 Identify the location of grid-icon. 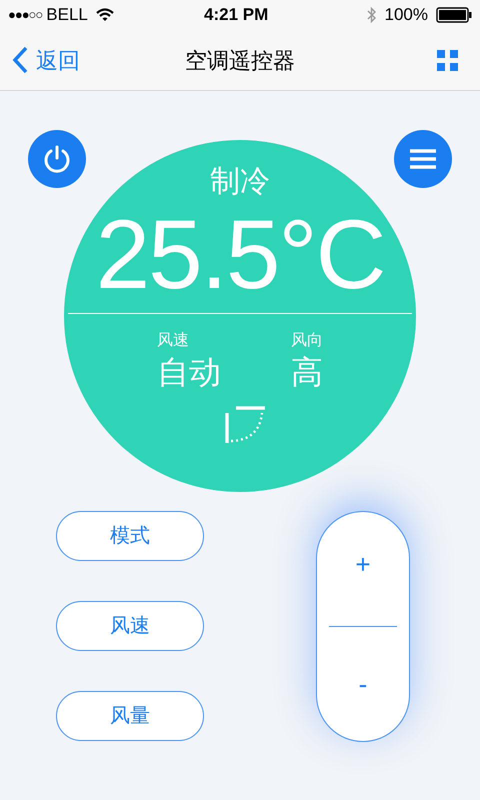
(447, 60).